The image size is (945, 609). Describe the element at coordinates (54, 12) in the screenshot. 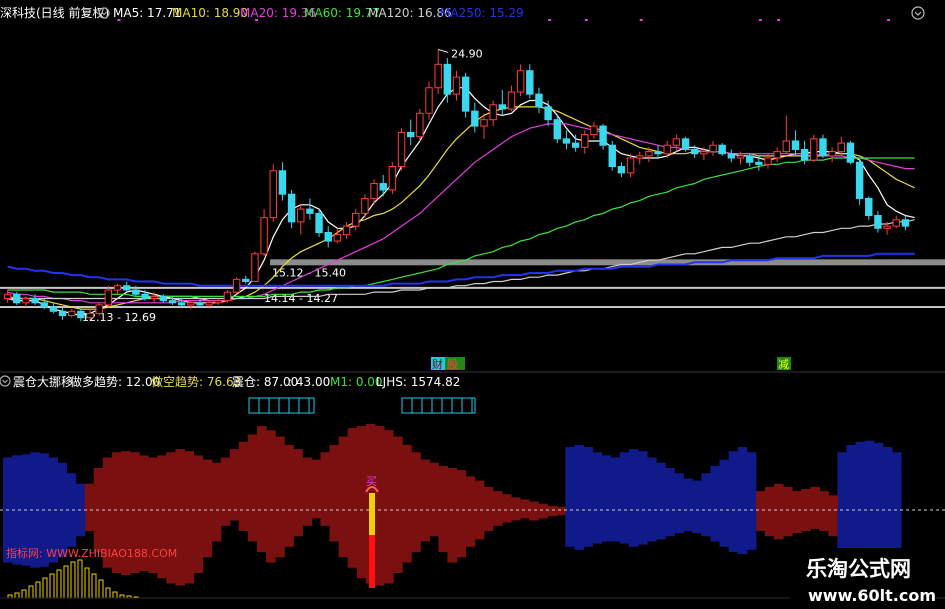

I see `stock-title: 深科技(日线 前复权)` at that location.